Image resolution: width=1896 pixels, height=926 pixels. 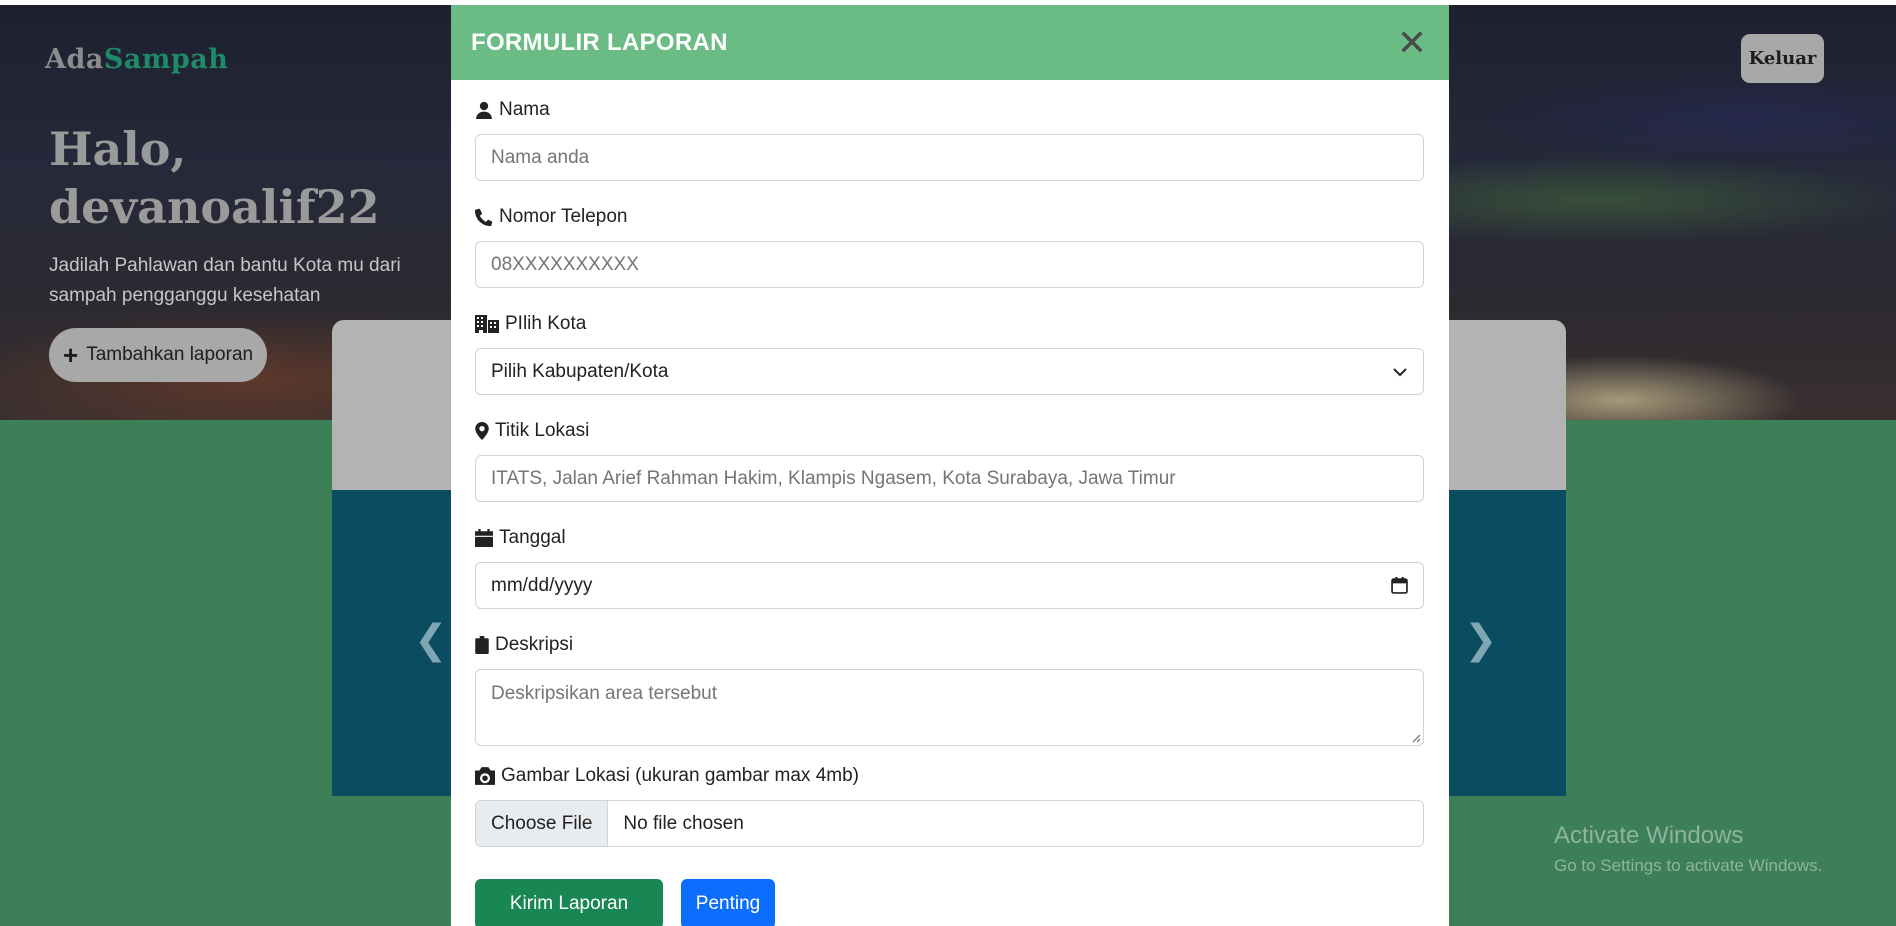 What do you see at coordinates (484, 538) in the screenshot?
I see `calendar-icon` at bounding box center [484, 538].